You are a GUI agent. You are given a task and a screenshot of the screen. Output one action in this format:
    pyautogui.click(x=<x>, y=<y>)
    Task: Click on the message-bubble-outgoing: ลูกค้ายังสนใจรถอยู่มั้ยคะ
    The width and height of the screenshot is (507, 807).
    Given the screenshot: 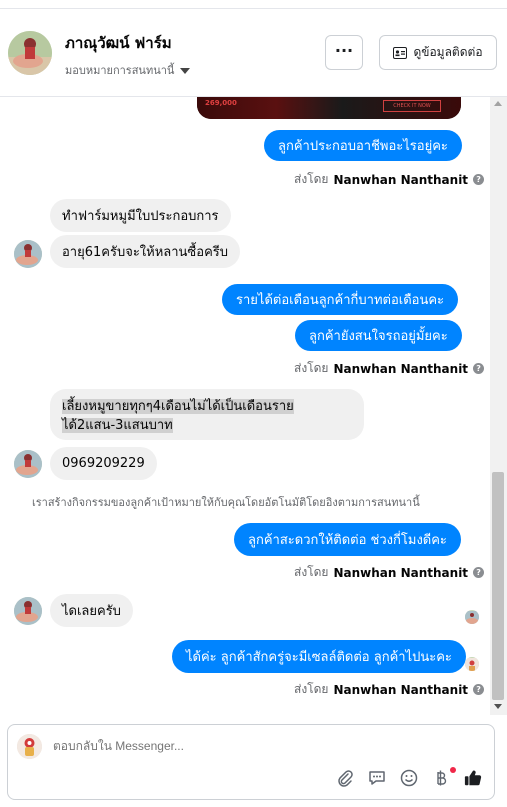 What is the action you would take?
    pyautogui.click(x=378, y=335)
    